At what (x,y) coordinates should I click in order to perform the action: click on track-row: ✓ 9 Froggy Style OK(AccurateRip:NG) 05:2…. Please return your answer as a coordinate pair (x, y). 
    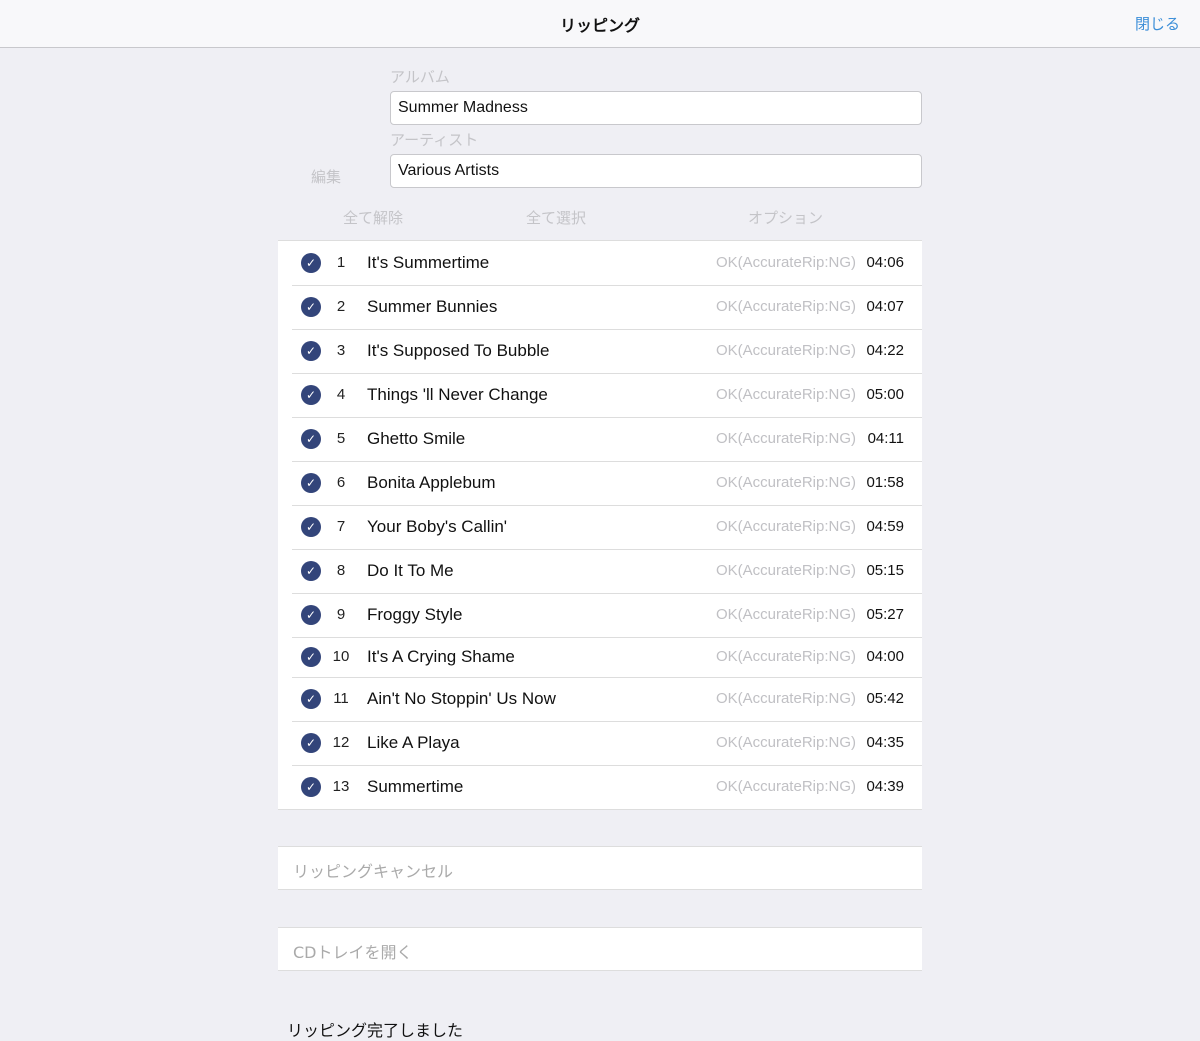
    Looking at the image, I should click on (600, 615).